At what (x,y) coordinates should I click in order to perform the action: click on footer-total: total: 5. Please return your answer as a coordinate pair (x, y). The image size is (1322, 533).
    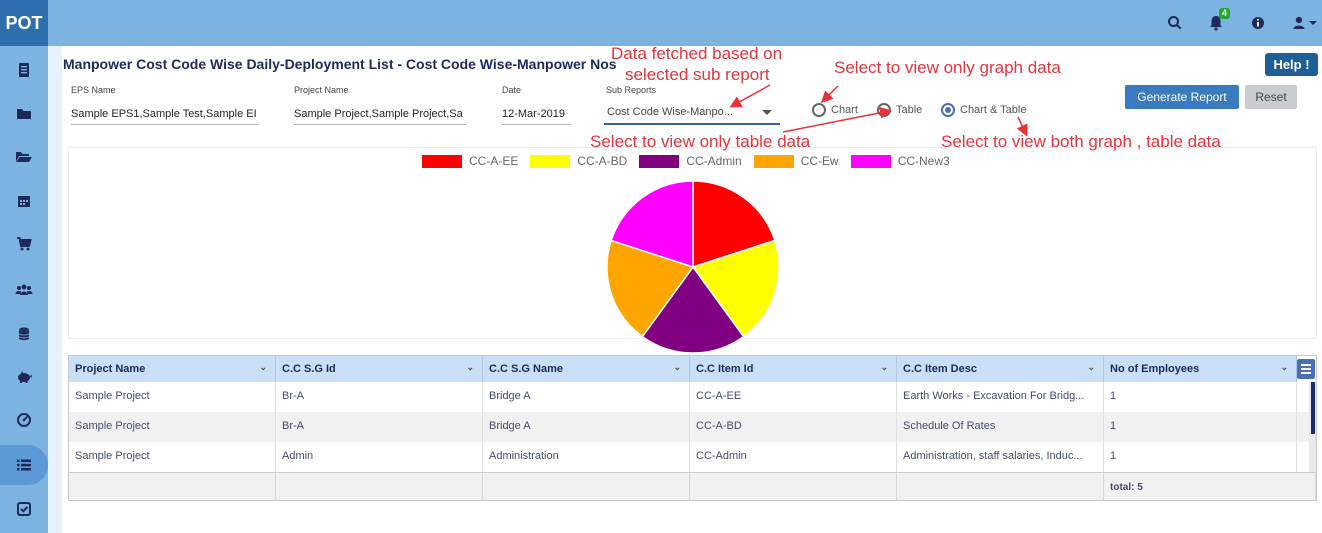
    Looking at the image, I should click on (1210, 487).